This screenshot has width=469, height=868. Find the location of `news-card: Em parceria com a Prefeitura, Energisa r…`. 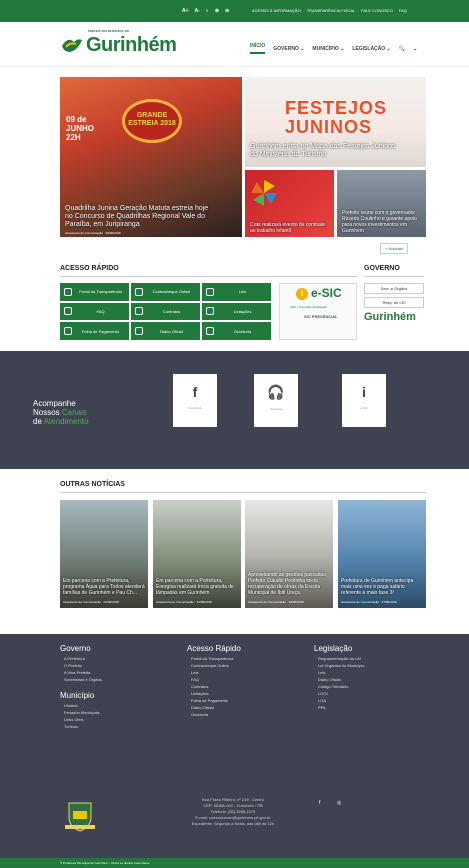

news-card: Em parceria com a Prefeitura, Energisa r… is located at coordinates (197, 554).